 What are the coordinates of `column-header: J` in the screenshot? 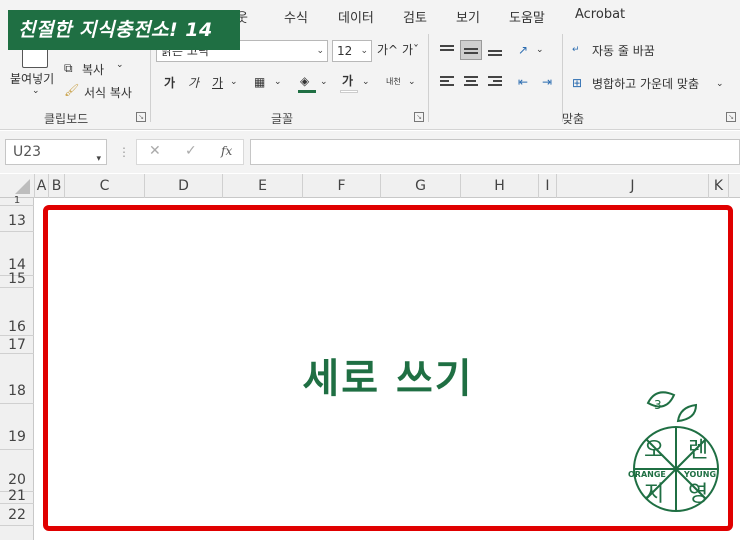 It's located at (633, 186).